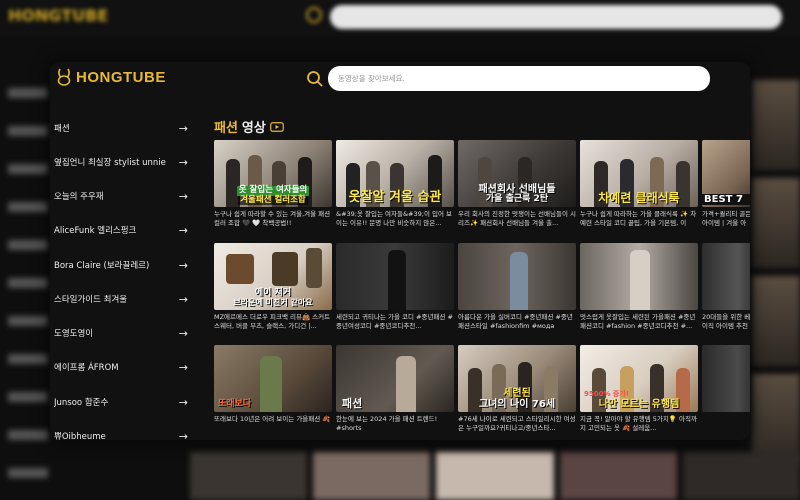  What do you see at coordinates (121, 77) in the screenshot?
I see `logo-text: HONGTUBE` at bounding box center [121, 77].